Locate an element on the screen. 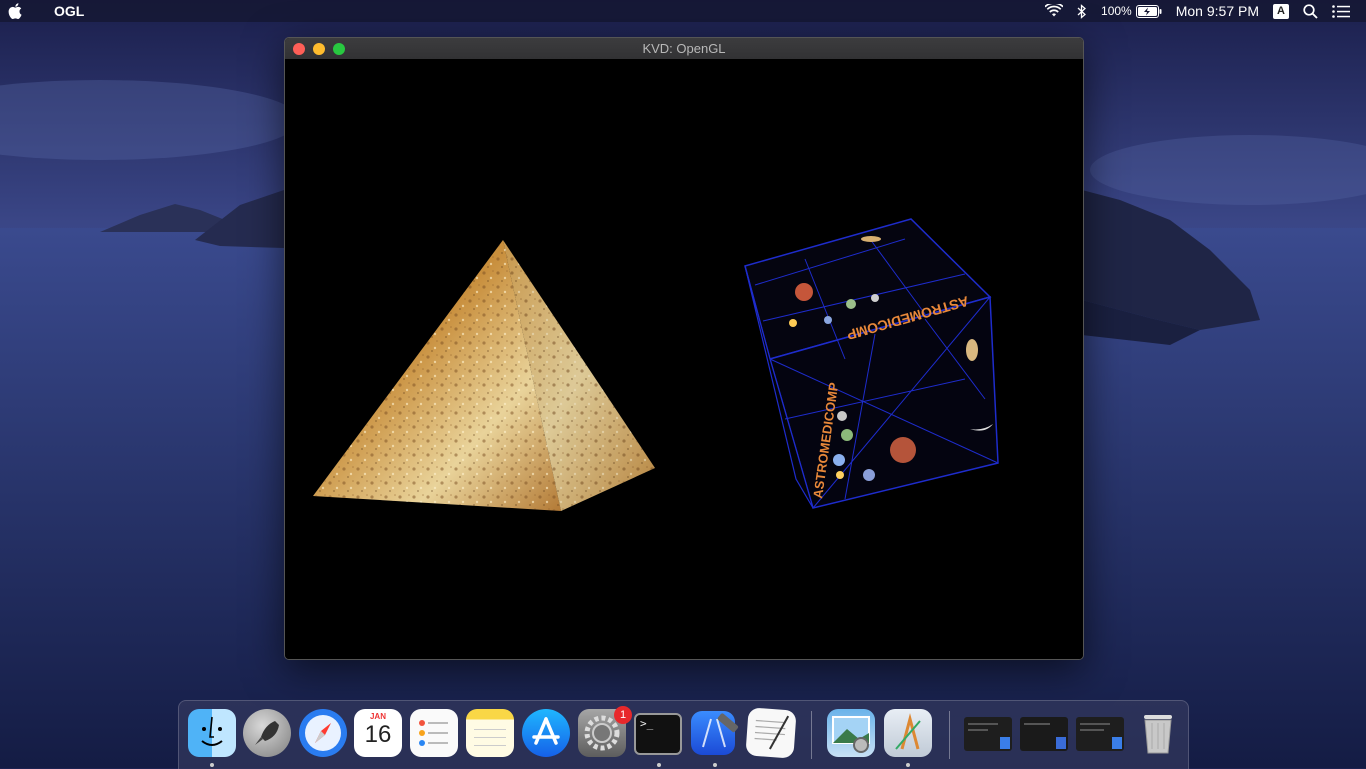 This screenshot has width=1366, height=769. input-source-icon: A is located at coordinates (1281, 11).